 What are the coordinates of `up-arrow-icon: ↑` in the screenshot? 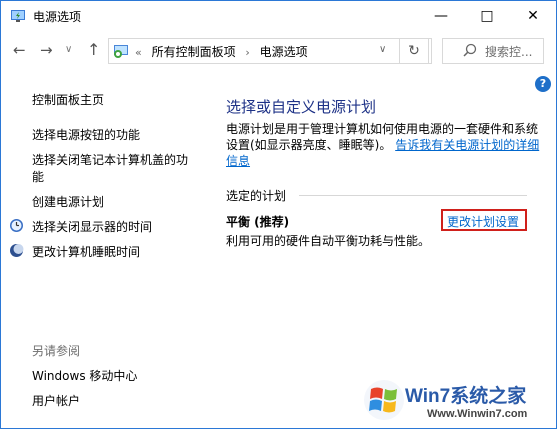 It's located at (93, 49).